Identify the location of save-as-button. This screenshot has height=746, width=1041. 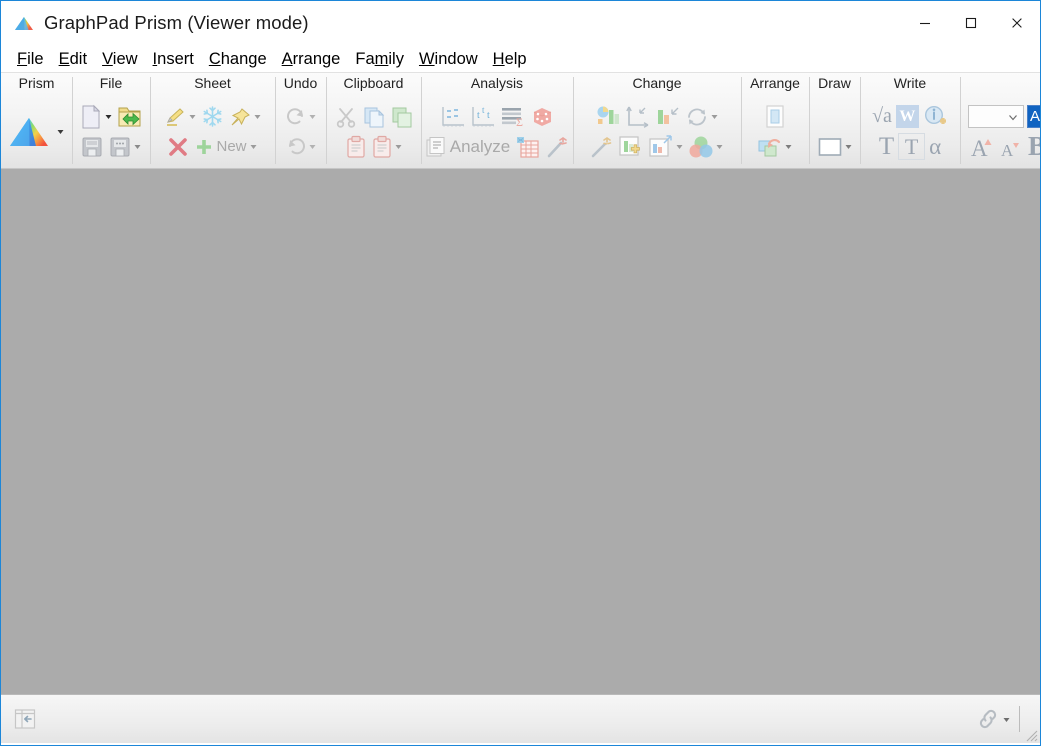
(125, 147).